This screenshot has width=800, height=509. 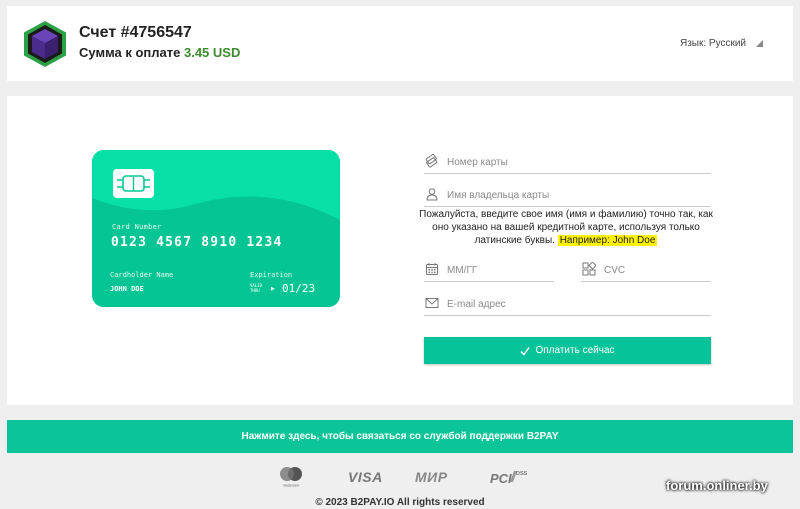 What do you see at coordinates (256, 288) in the screenshot?
I see `valid-thru-label: VALID THRU` at bounding box center [256, 288].